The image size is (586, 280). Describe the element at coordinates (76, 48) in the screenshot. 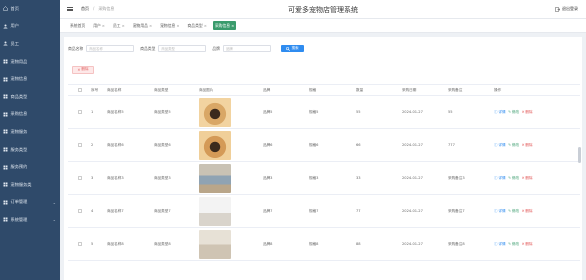

I see `name-label: 商品名称` at that location.